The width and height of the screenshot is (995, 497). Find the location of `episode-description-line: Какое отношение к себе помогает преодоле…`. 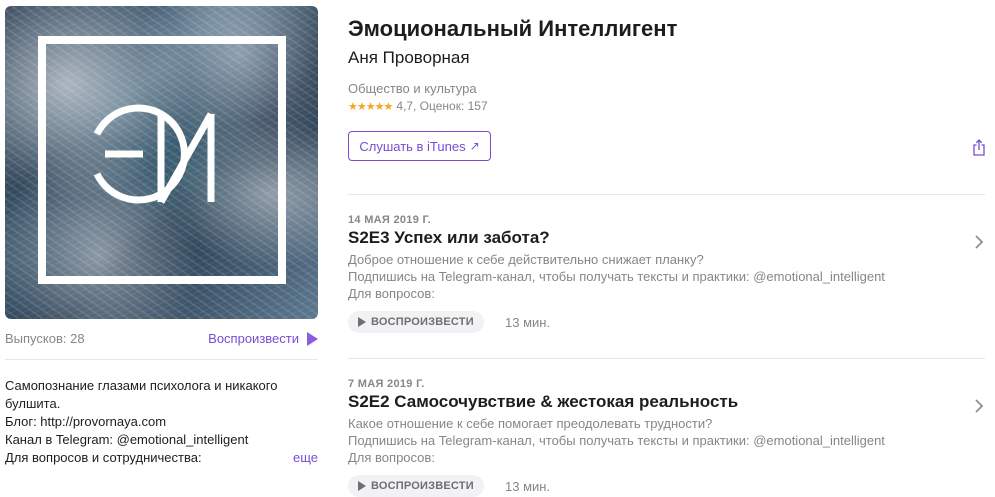

episode-description-line: Какое отношение к себе помогает преодоле… is located at coordinates (530, 423).